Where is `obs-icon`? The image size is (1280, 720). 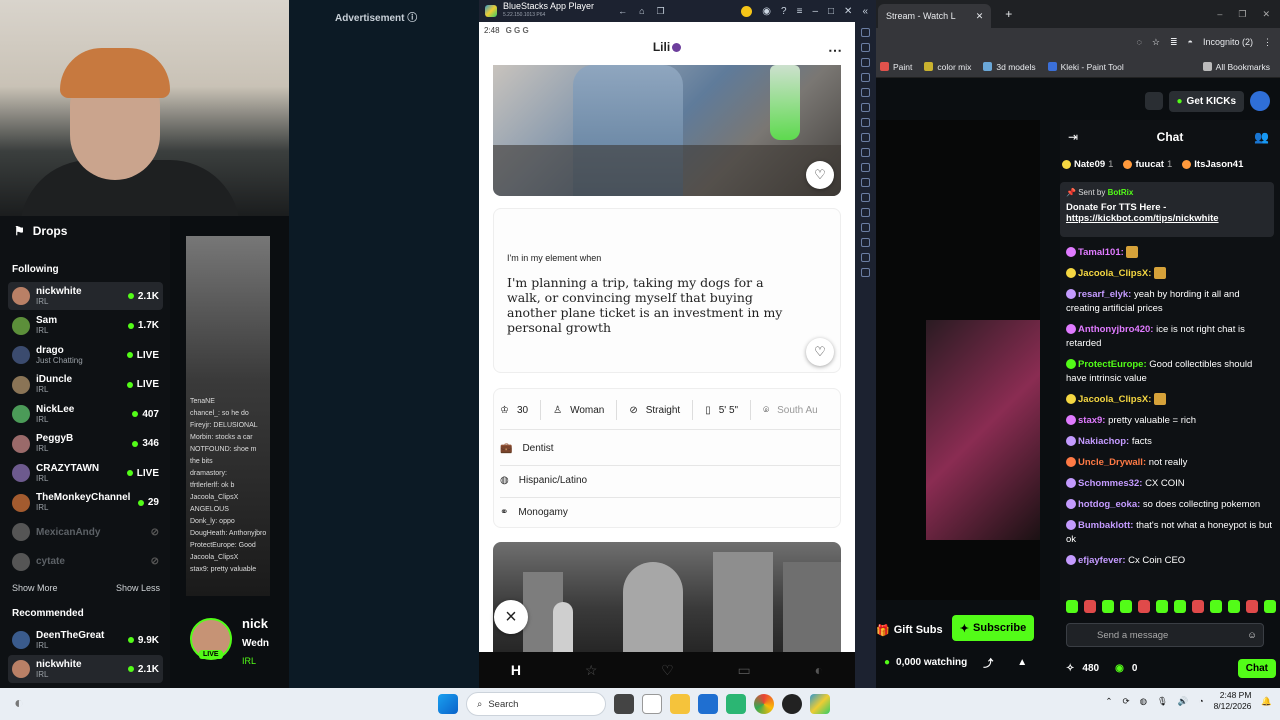 obs-icon is located at coordinates (792, 704).